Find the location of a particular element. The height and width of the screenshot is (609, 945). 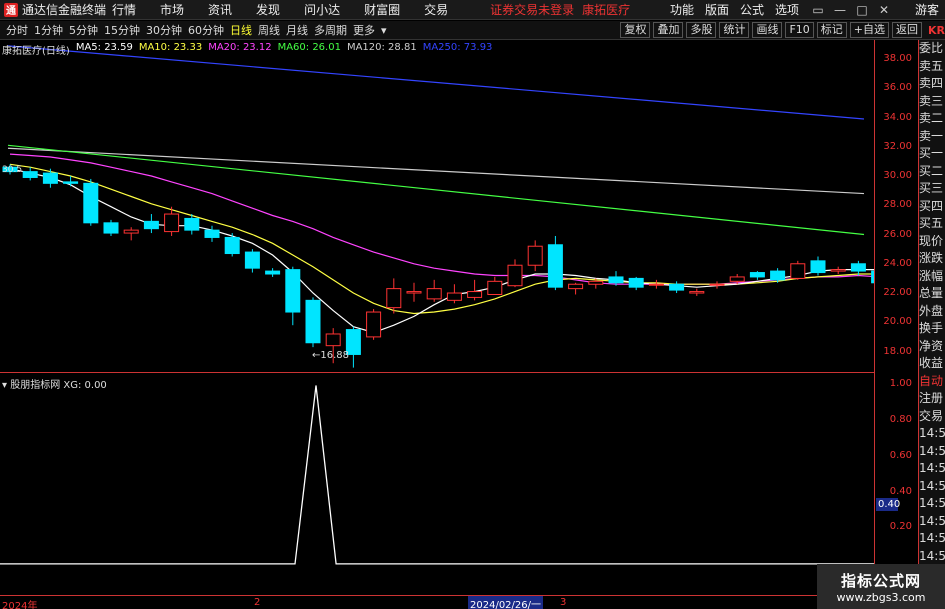

quote-panel-item: 买二 is located at coordinates (932, 172).